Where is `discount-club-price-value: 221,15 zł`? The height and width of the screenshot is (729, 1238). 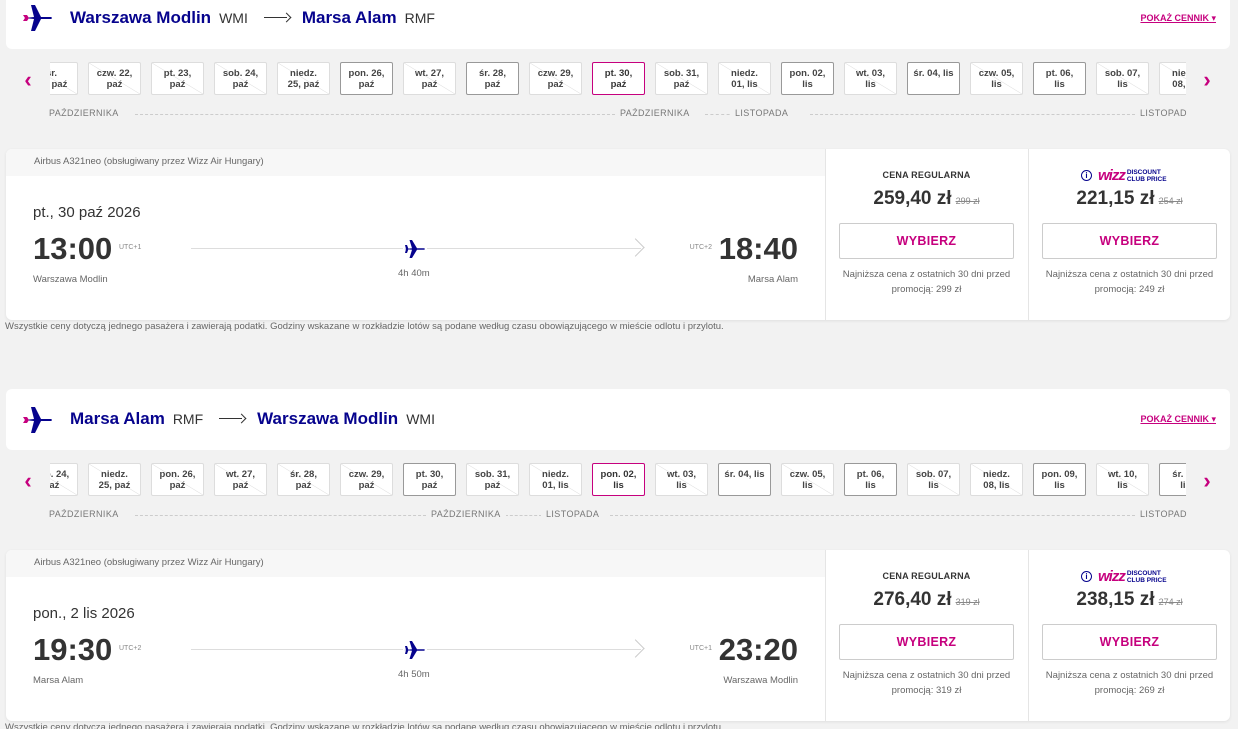 discount-club-price-value: 221,15 zł is located at coordinates (1115, 198).